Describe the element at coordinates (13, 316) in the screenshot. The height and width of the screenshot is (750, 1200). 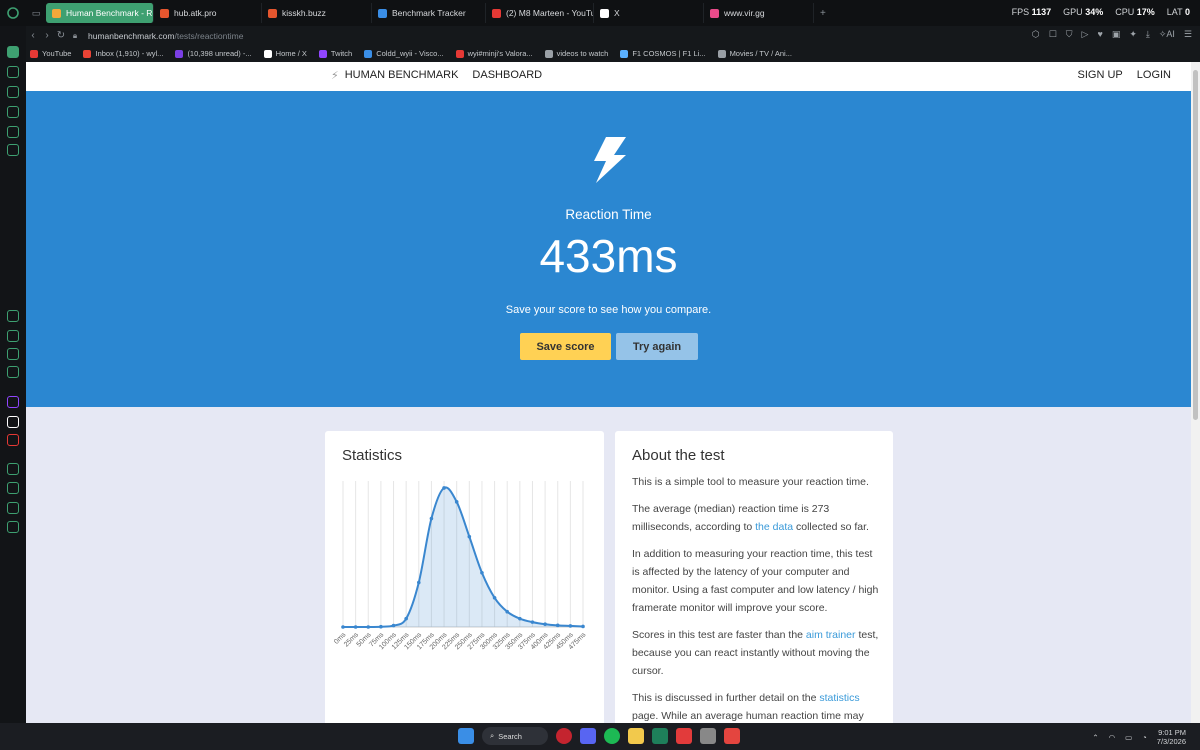
I see `sidebar-speed-icon` at that location.